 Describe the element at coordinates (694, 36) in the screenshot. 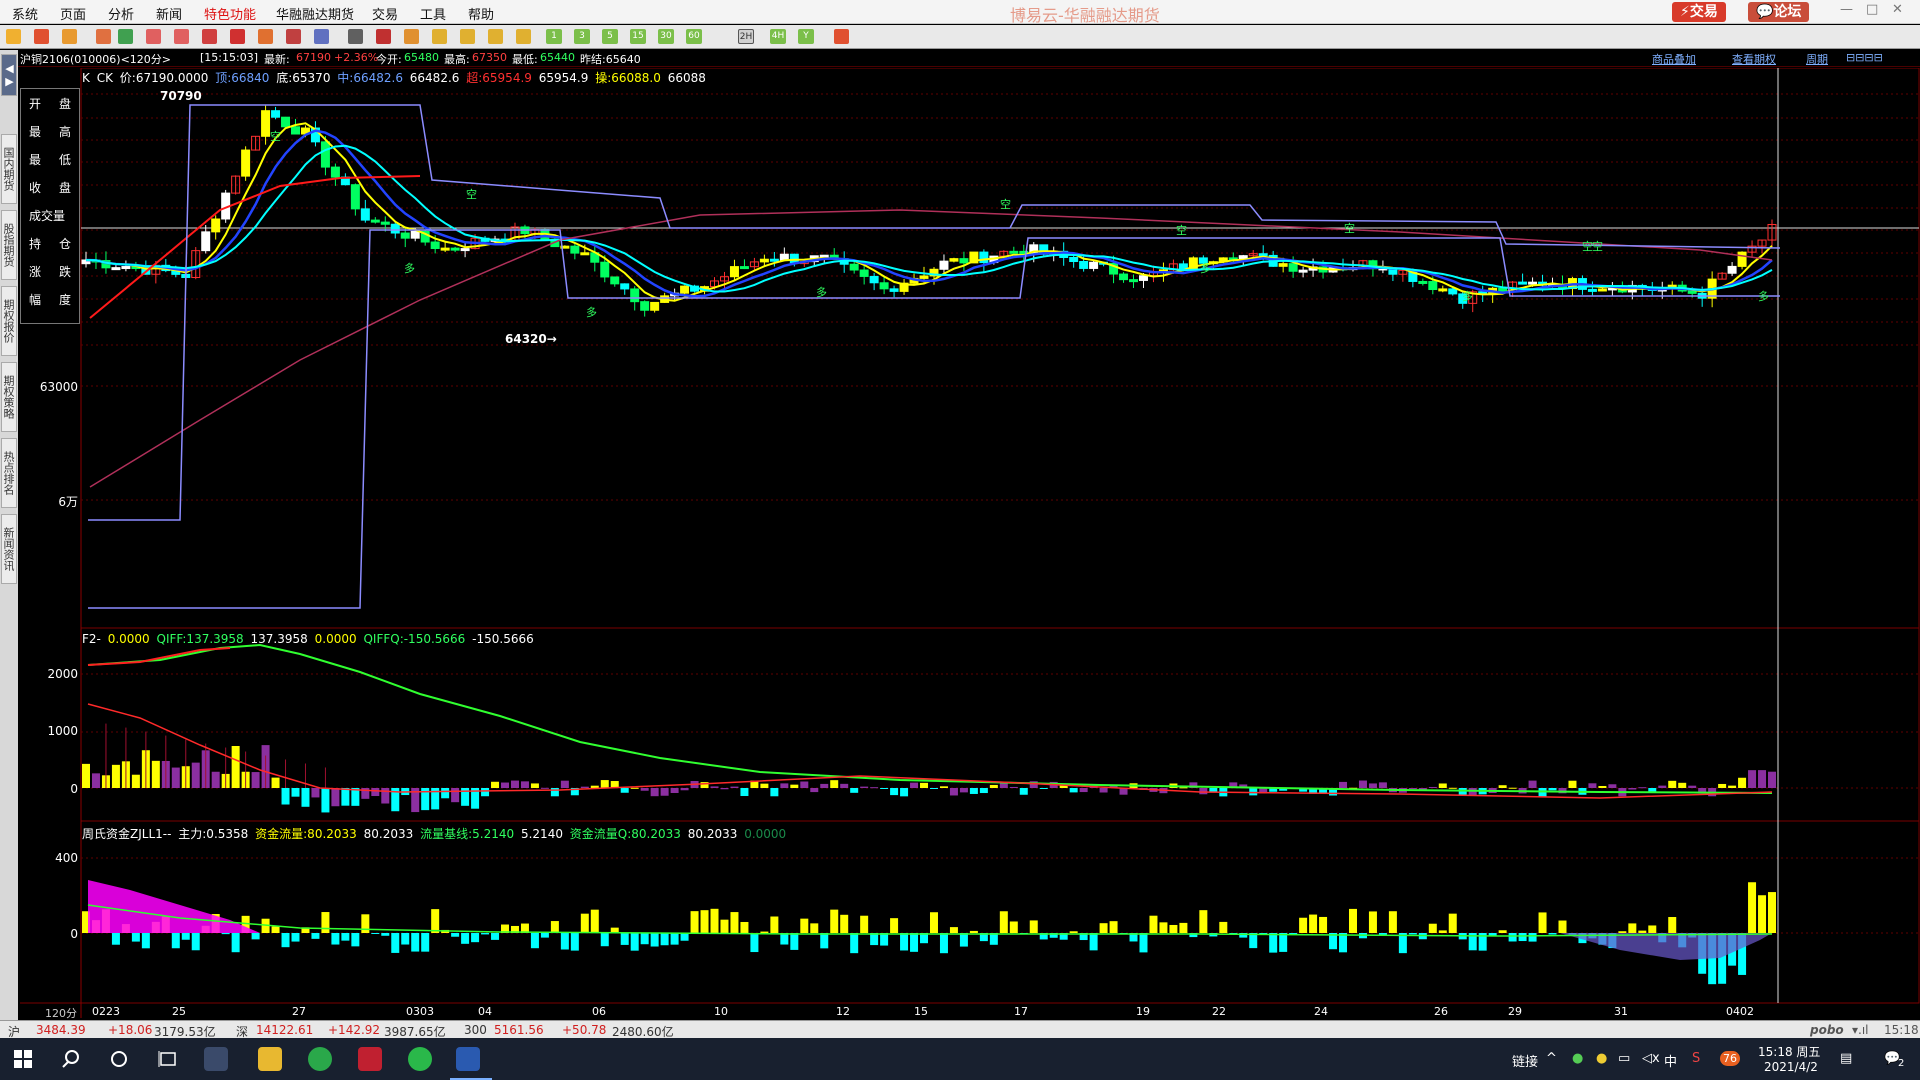

I see `period-60: 60` at that location.